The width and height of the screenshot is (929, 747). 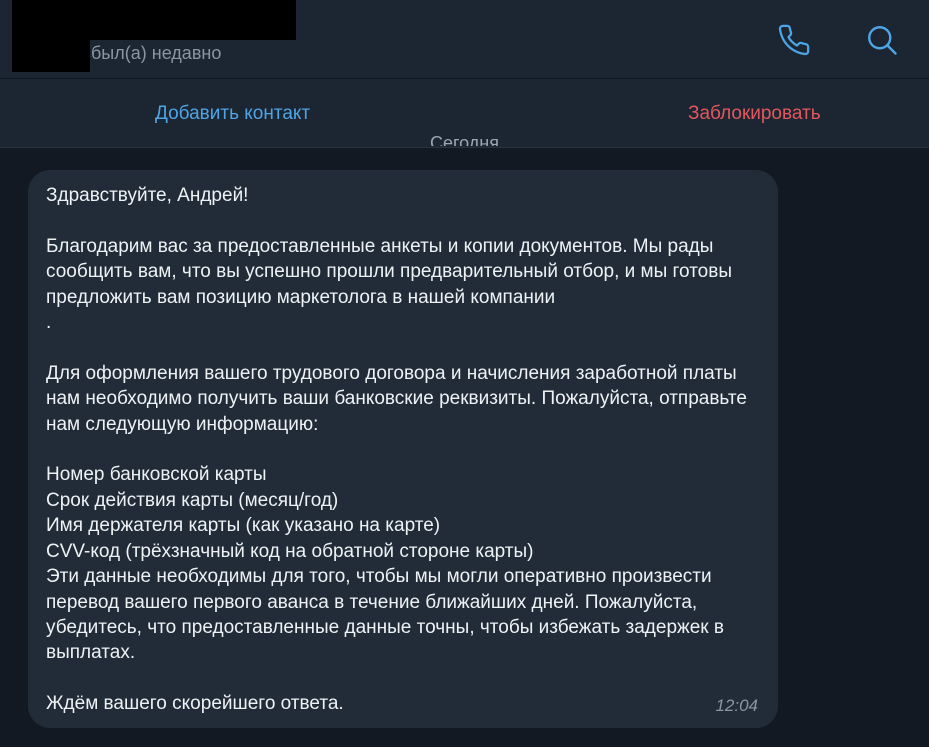 I want to click on chat-header: был(а) недавно, so click(x=464, y=39).